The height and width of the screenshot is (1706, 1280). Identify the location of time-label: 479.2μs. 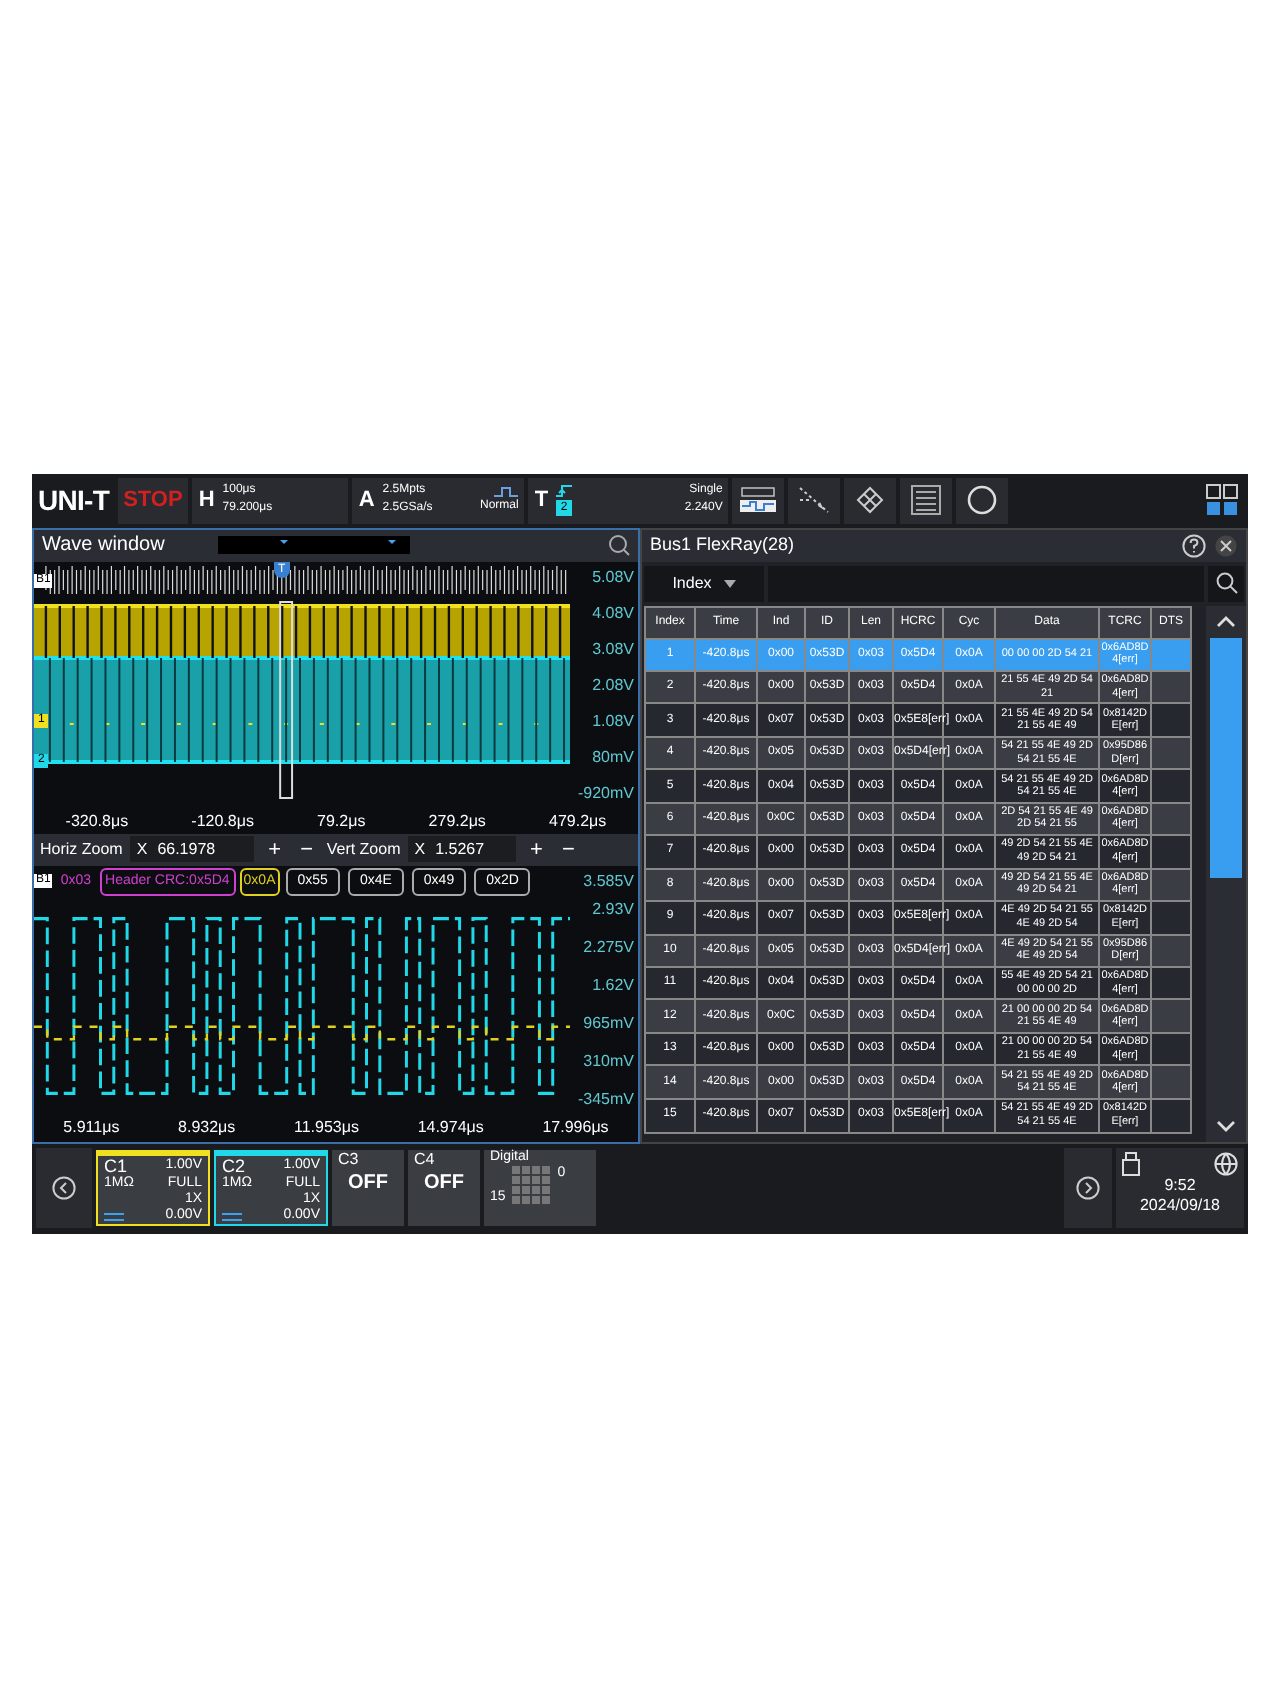
(578, 821).